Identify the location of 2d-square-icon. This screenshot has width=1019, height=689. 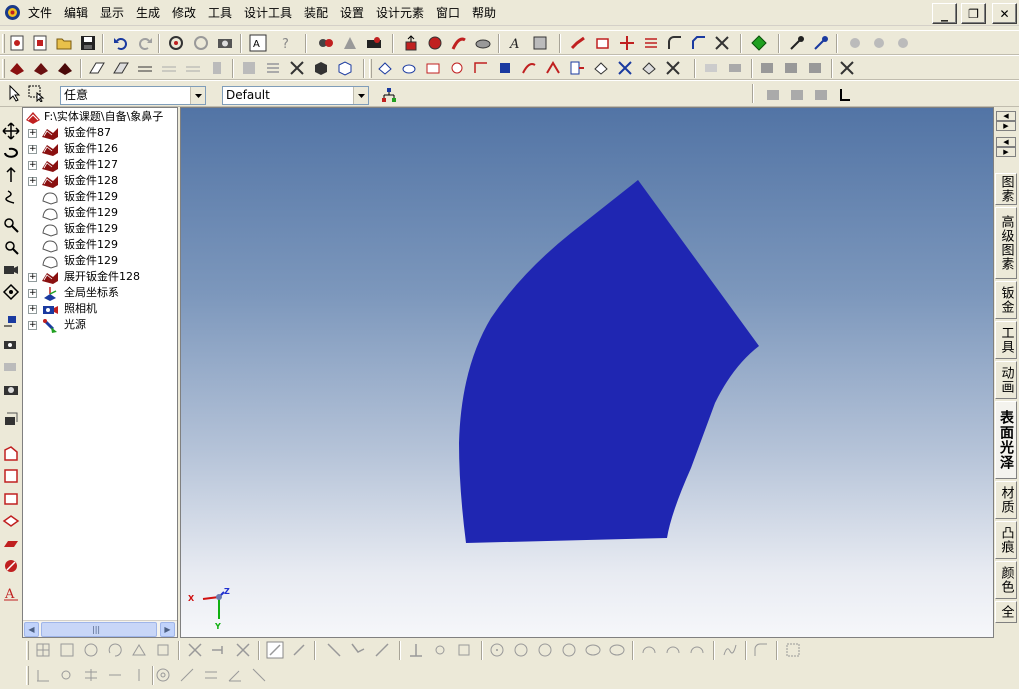
(67, 650).